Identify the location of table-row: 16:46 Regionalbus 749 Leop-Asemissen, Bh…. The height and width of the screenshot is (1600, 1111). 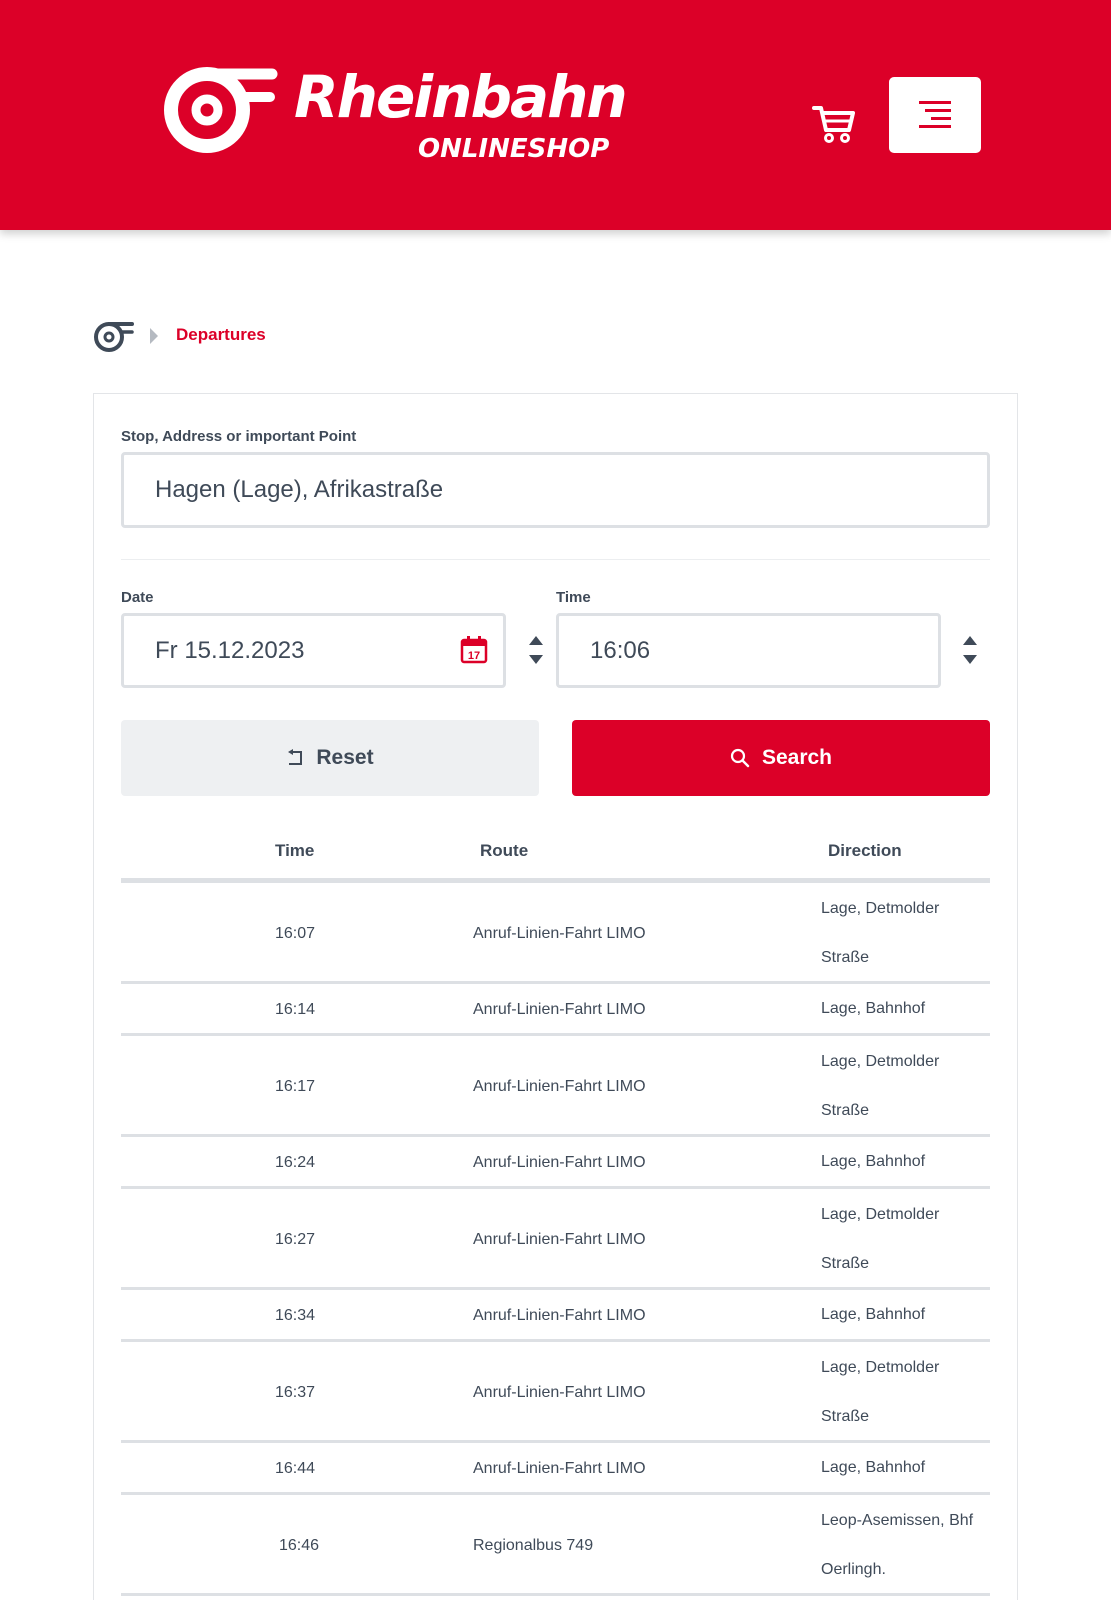
(555, 1545).